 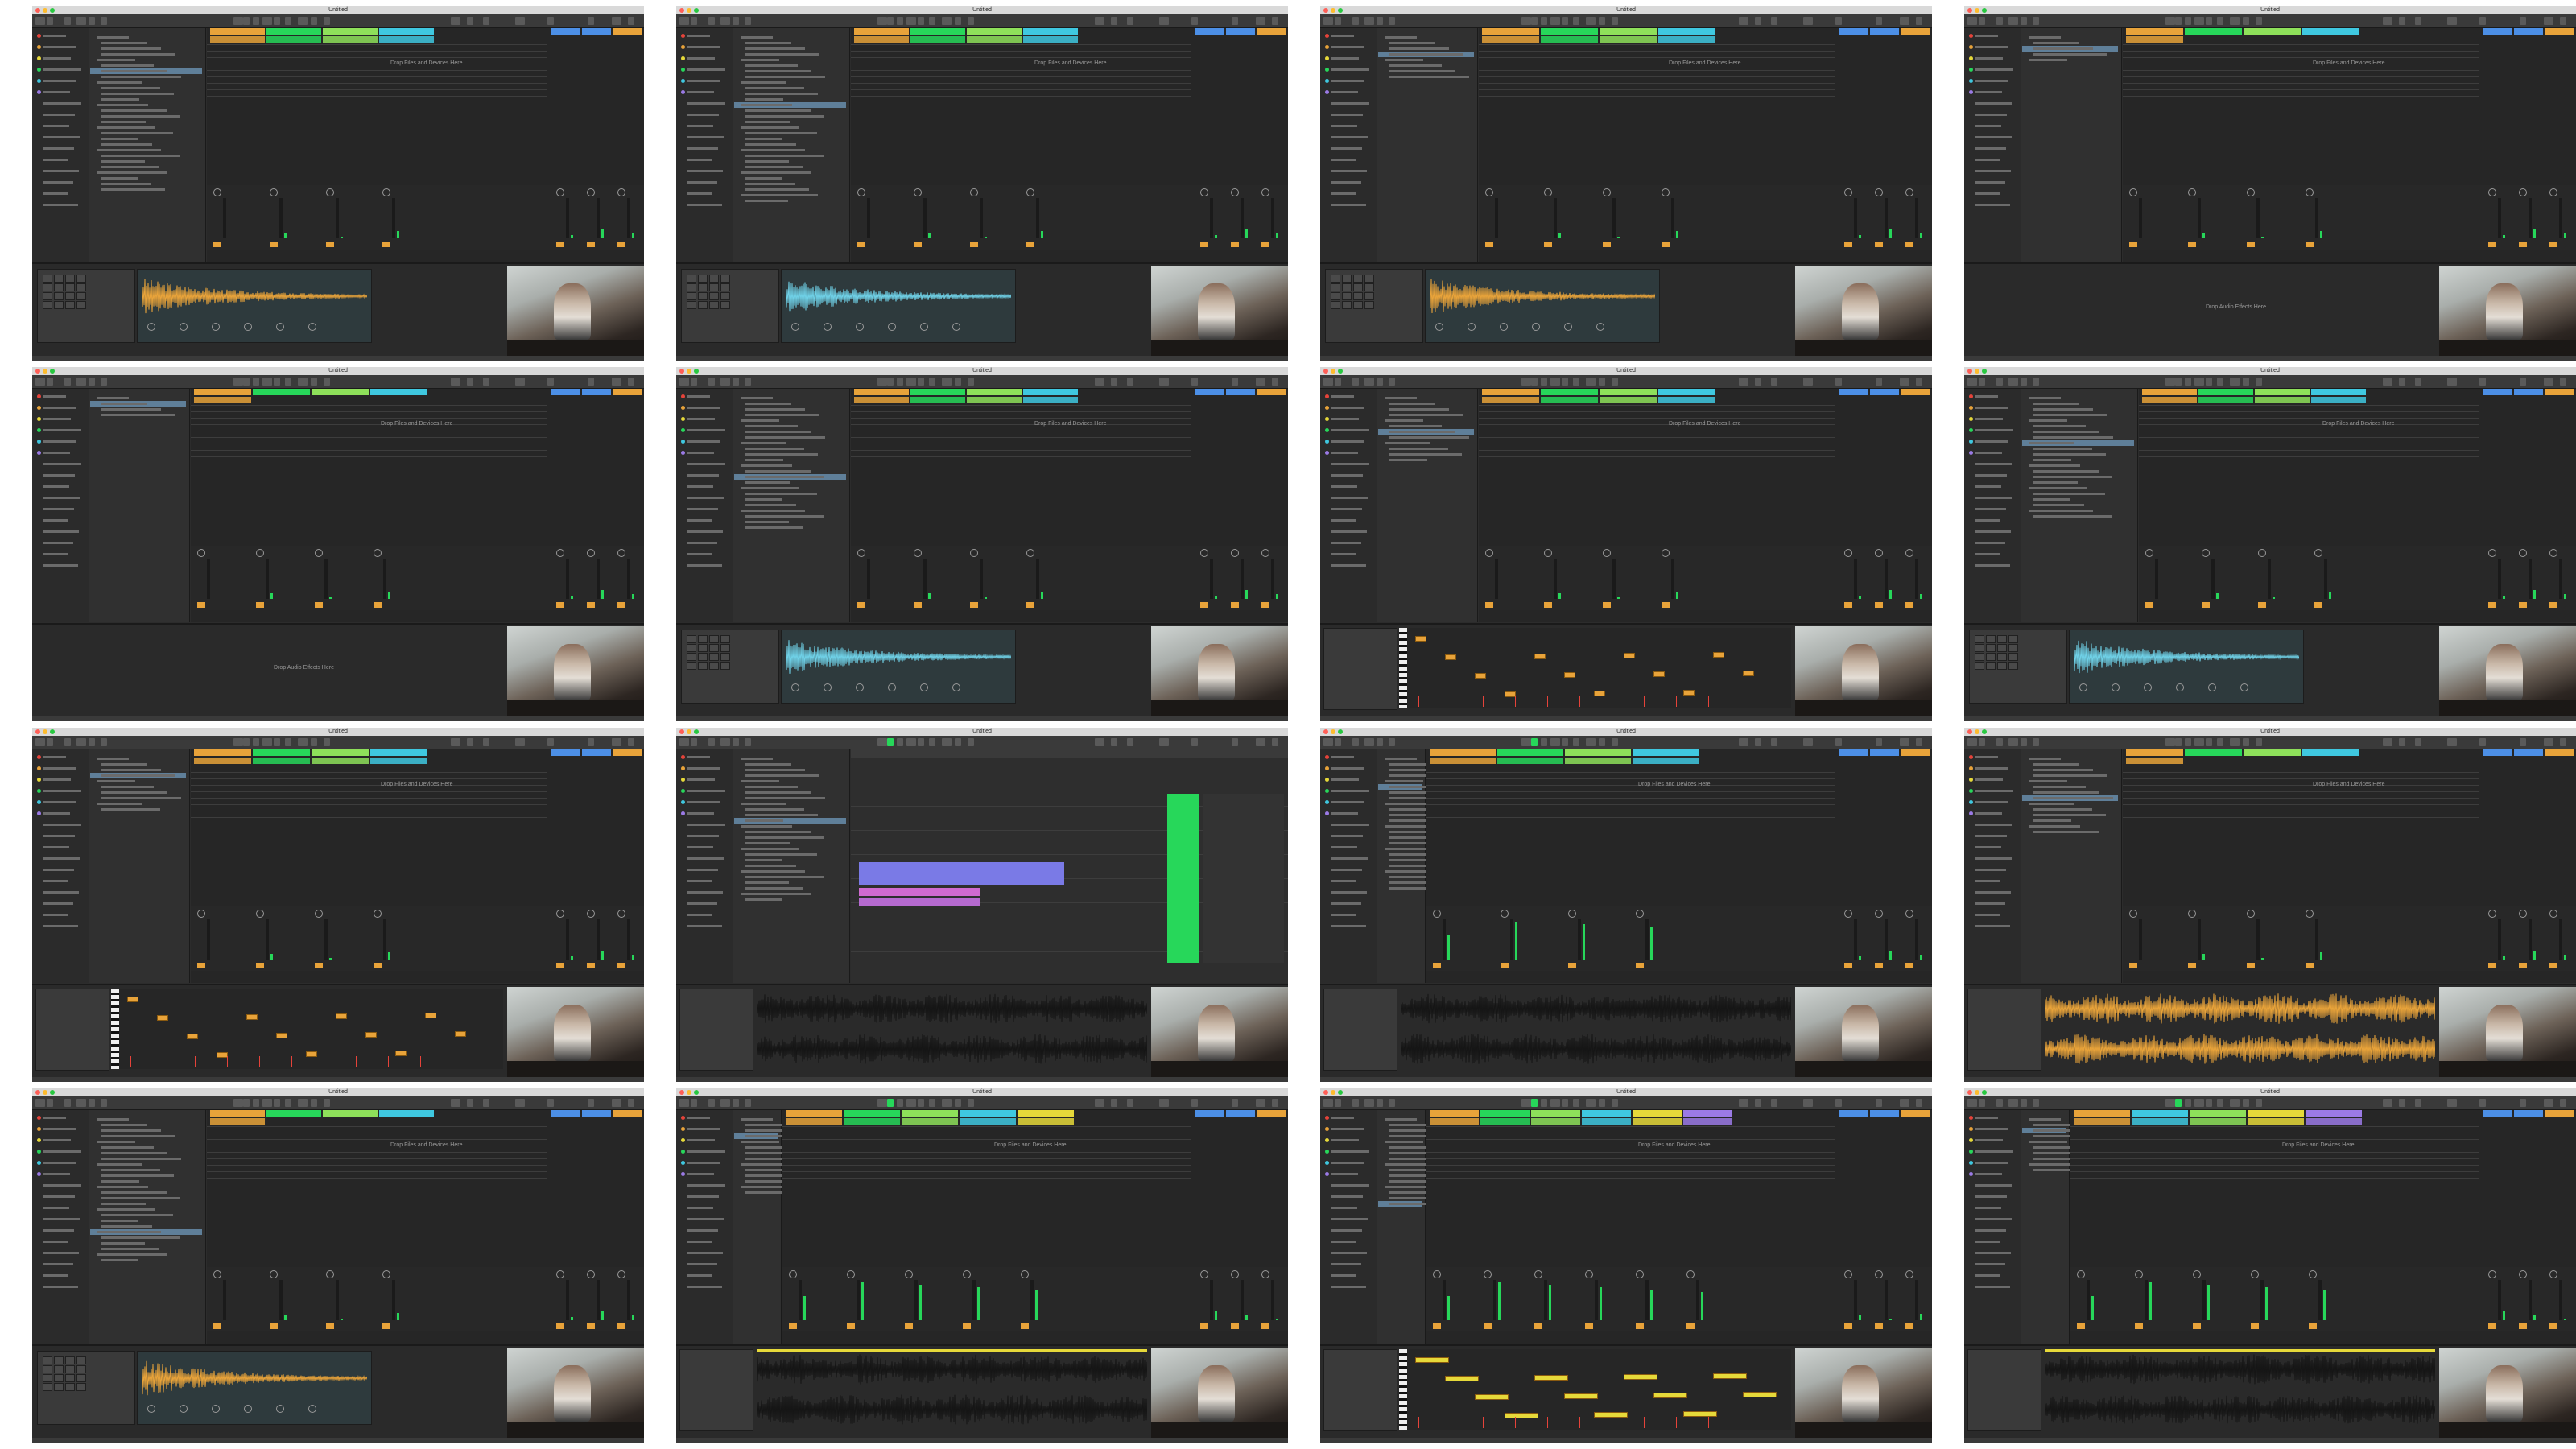 What do you see at coordinates (1260, 1103) in the screenshot?
I see `transport-control-21-button` at bounding box center [1260, 1103].